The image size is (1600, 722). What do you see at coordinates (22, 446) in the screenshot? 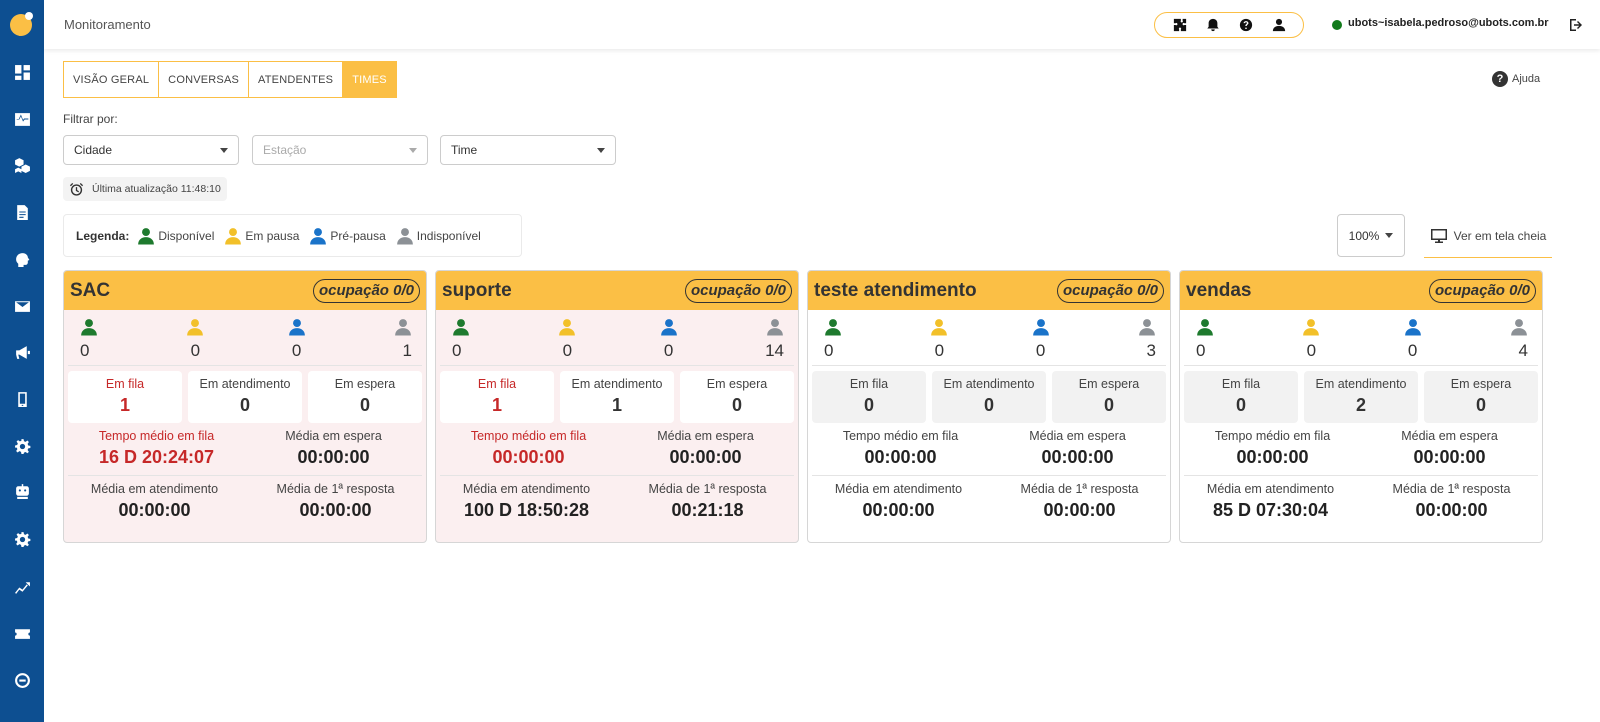
I see `settings-icon` at bounding box center [22, 446].